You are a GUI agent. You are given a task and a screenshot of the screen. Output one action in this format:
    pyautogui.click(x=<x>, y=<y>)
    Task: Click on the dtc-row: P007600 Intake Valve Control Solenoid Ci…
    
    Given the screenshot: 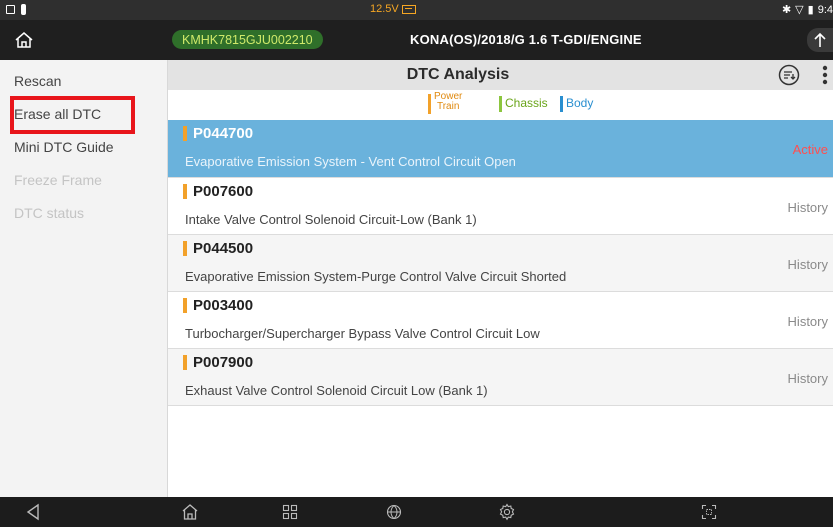 What is the action you would take?
    pyautogui.click(x=500, y=206)
    